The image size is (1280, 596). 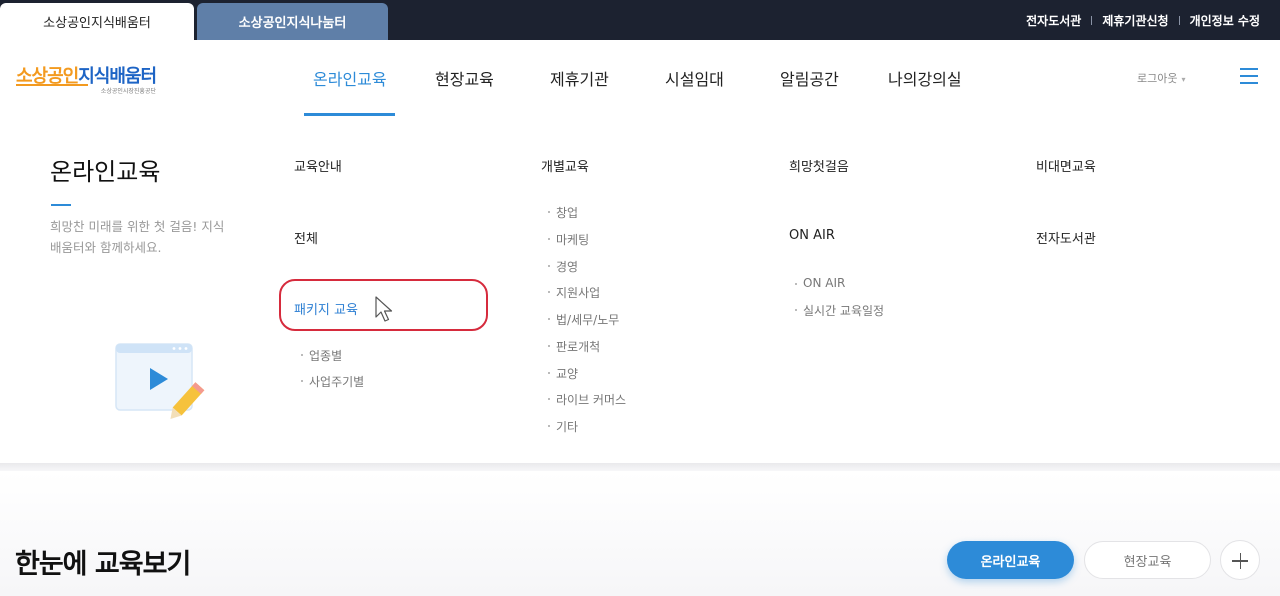 What do you see at coordinates (1135, 20) in the screenshot?
I see `partner-application-link: 제휴기관신청` at bounding box center [1135, 20].